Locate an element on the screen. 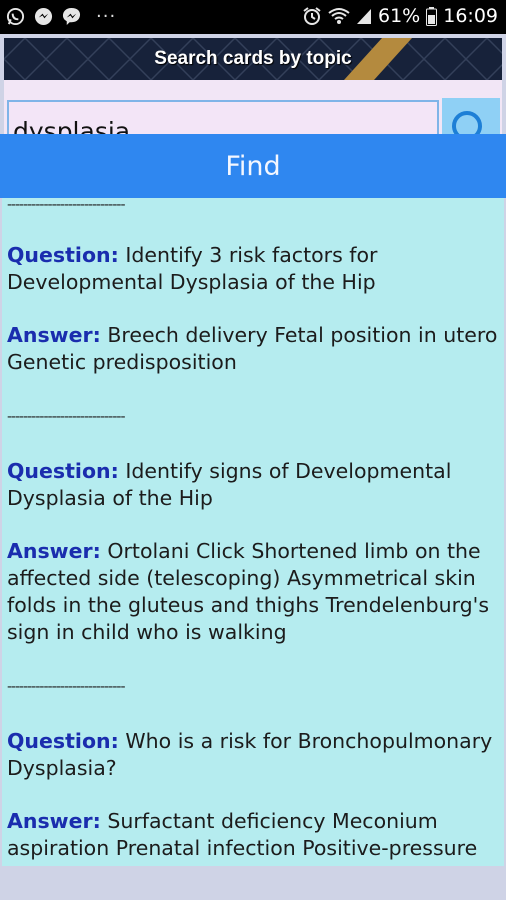 Image resolution: width=506 pixels, height=900 pixels. whatsapp-icon is located at coordinates (15, 16).